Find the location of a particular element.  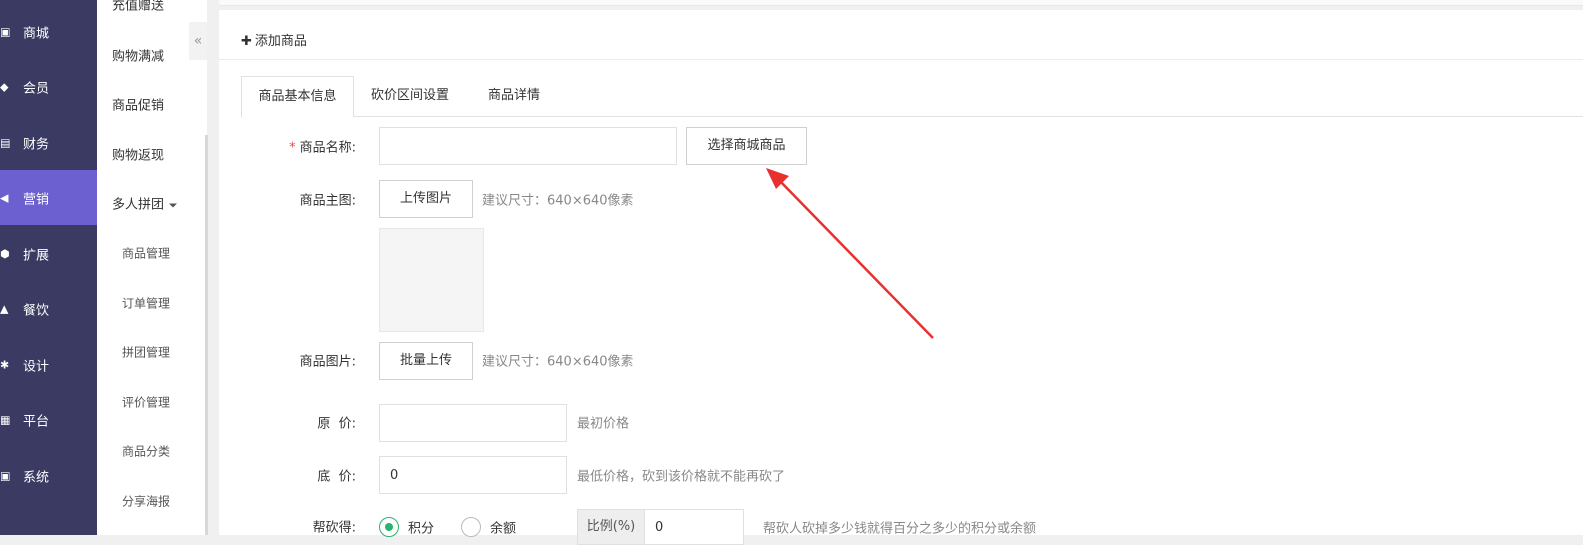

title-divider is located at coordinates (901, 59).